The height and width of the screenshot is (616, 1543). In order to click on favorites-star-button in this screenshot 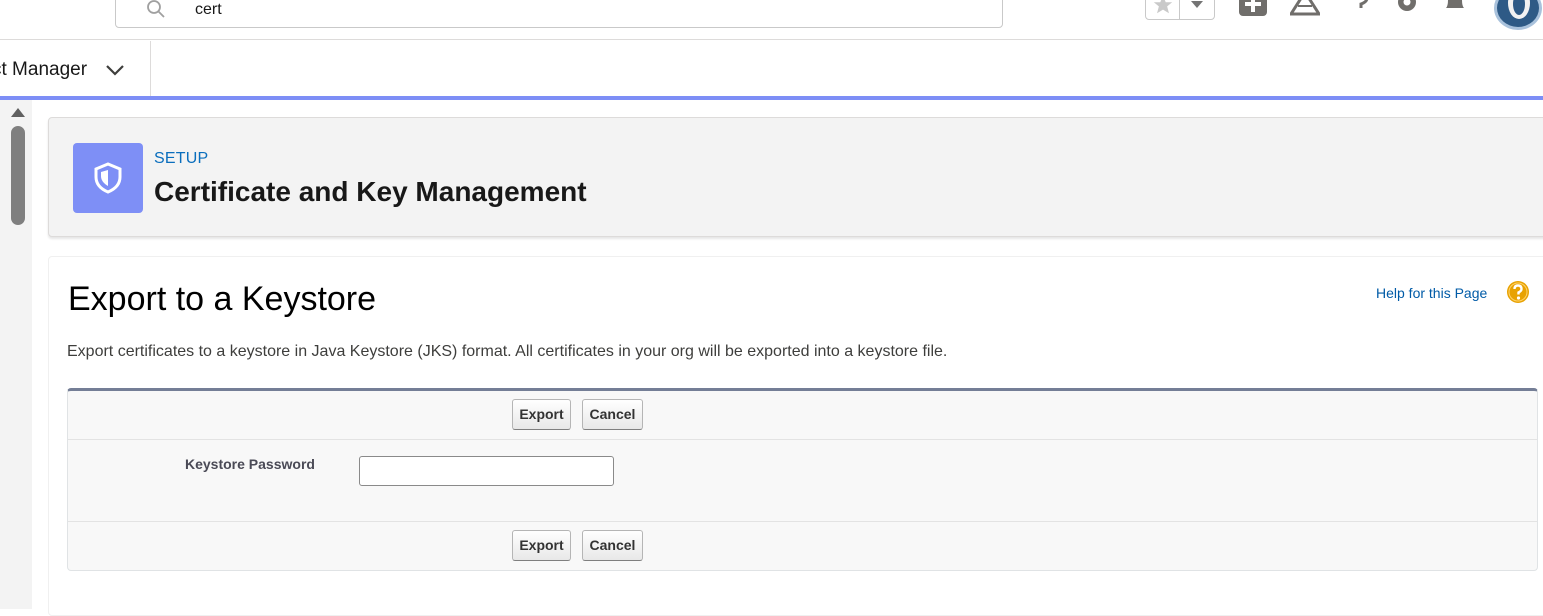, I will do `click(1163, 9)`.